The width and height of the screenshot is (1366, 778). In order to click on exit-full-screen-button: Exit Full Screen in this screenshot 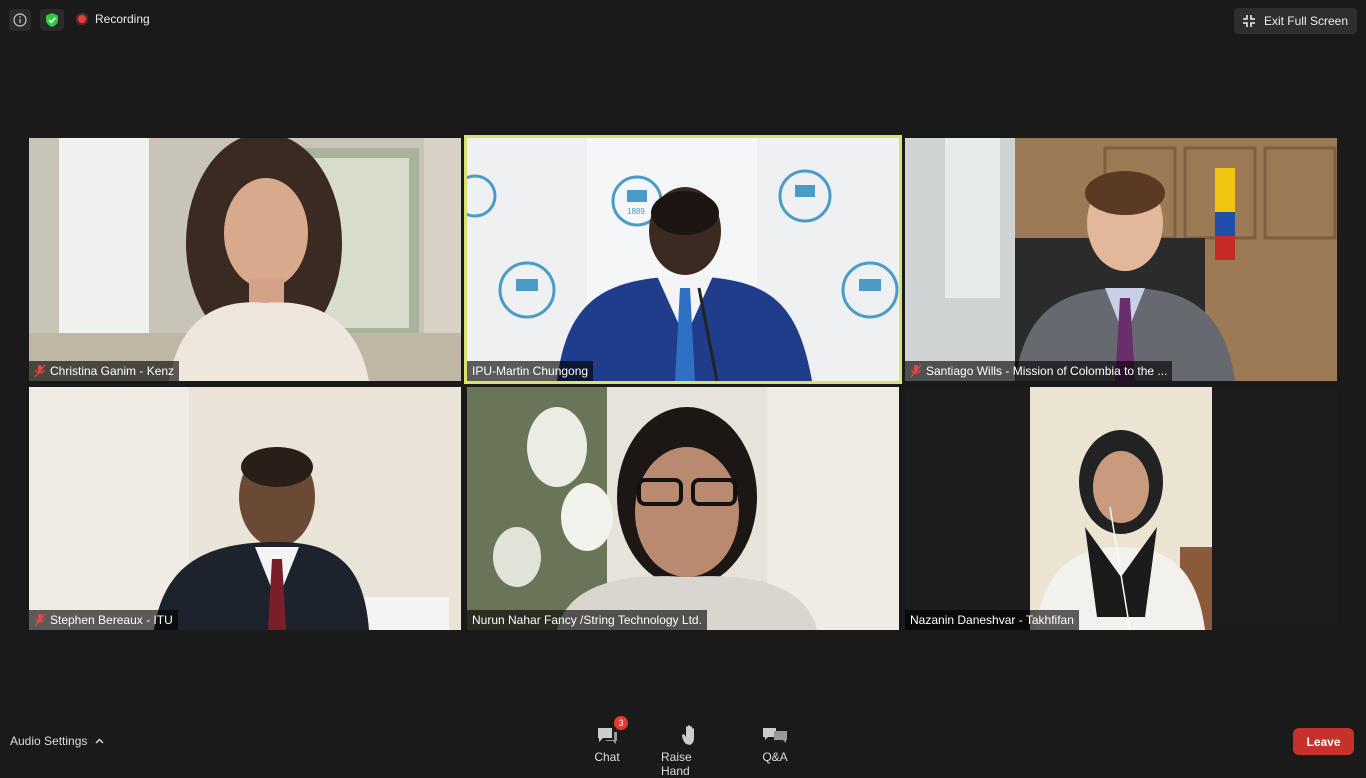, I will do `click(1295, 21)`.